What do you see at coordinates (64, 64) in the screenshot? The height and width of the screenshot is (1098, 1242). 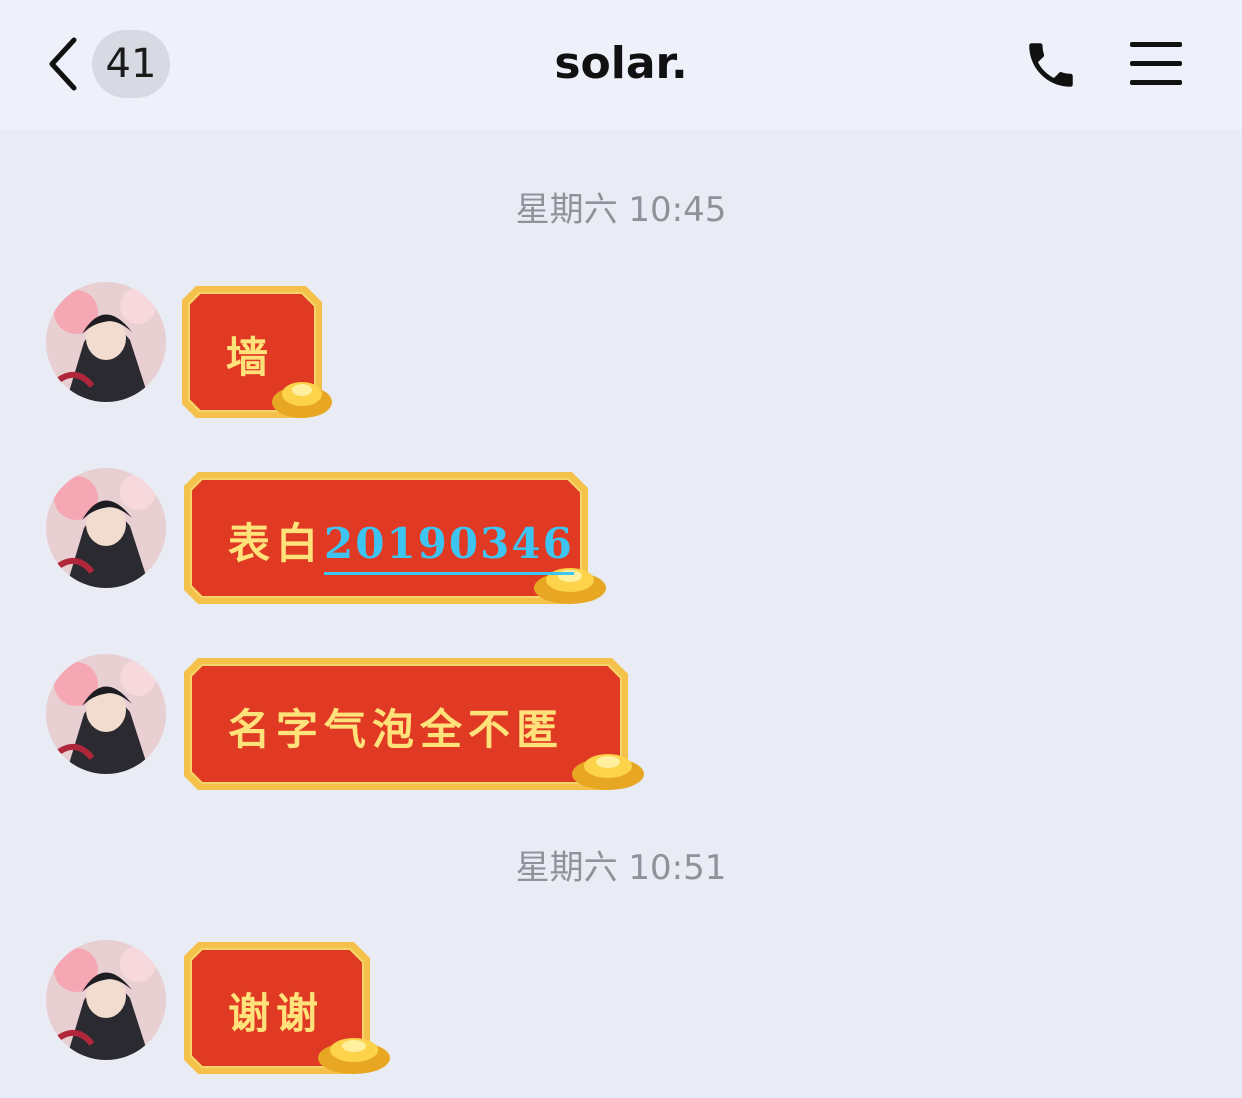 I see `chevron-left-icon` at bounding box center [64, 64].